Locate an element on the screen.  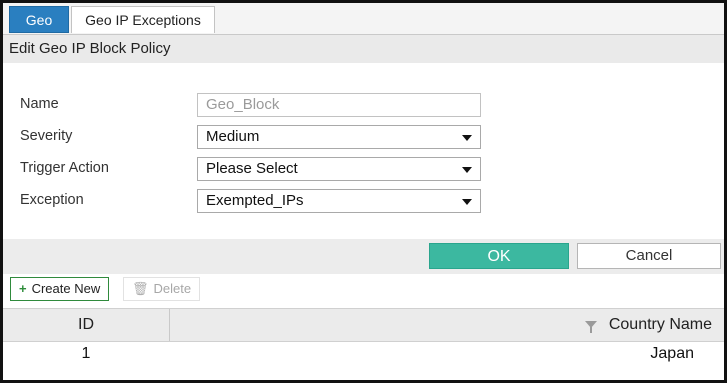
table-header: ID Country Name is located at coordinates (363, 325).